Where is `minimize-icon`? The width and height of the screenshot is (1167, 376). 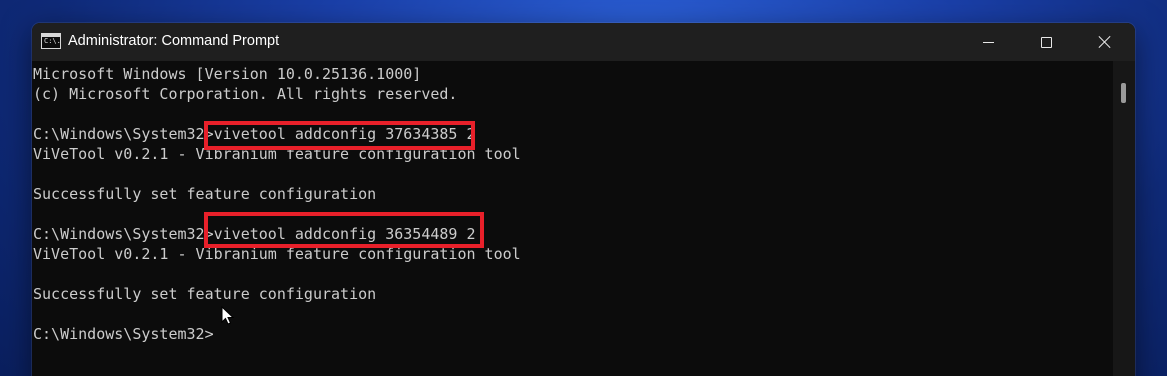
minimize-icon is located at coordinates (988, 42).